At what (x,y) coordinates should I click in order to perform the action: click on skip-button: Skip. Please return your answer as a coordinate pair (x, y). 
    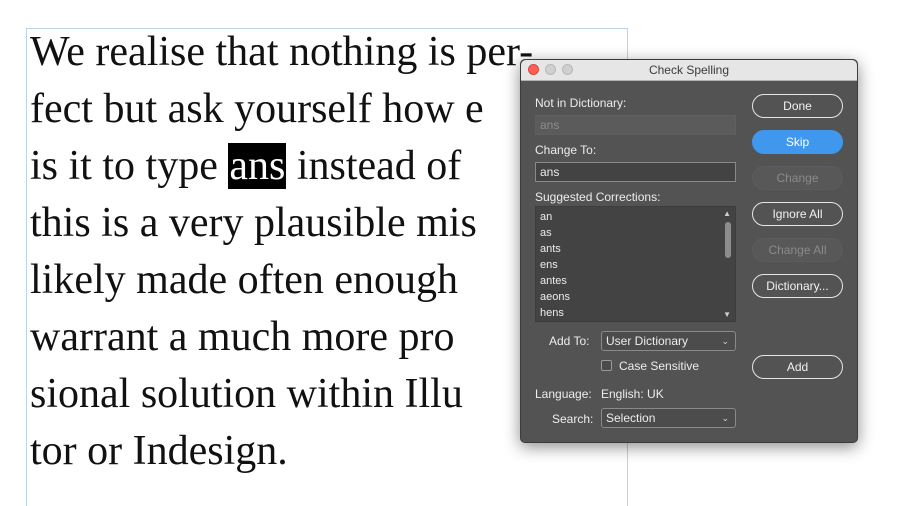
    Looking at the image, I should click on (797, 142).